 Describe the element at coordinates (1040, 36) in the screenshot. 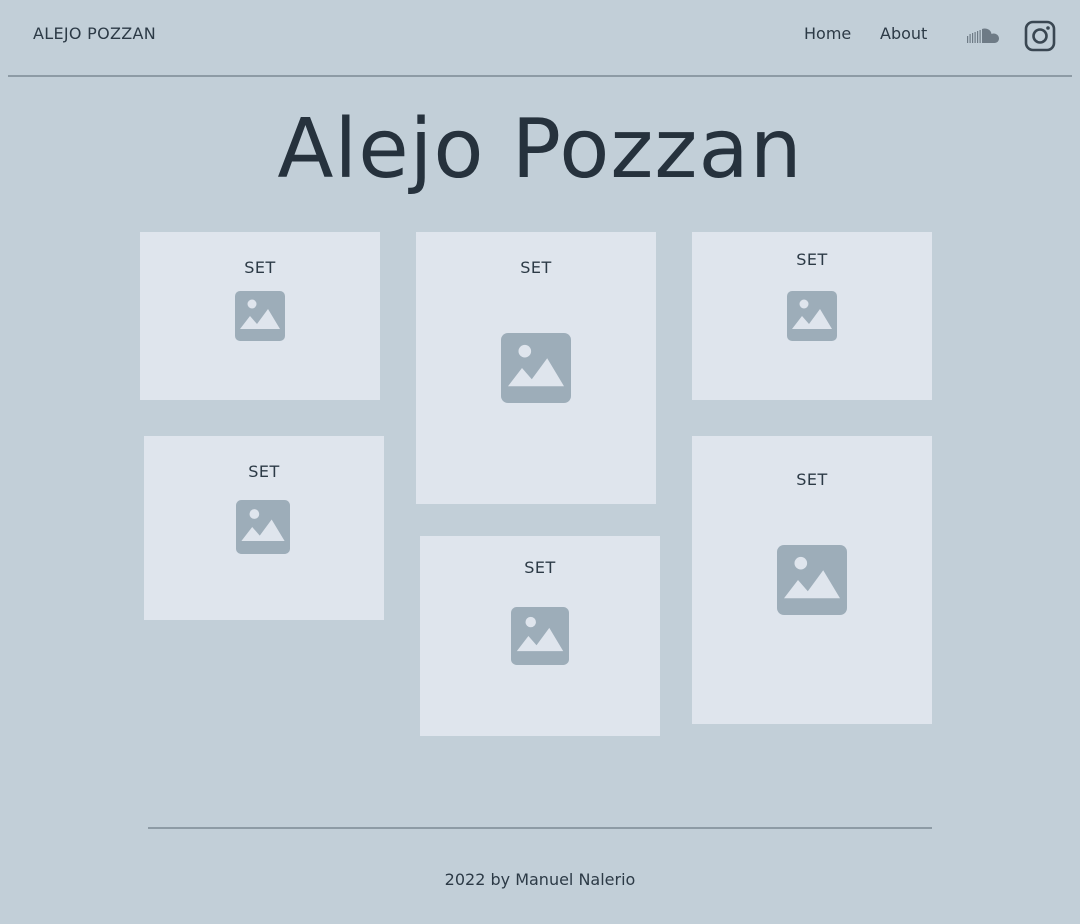

I see `instagram-icon` at that location.